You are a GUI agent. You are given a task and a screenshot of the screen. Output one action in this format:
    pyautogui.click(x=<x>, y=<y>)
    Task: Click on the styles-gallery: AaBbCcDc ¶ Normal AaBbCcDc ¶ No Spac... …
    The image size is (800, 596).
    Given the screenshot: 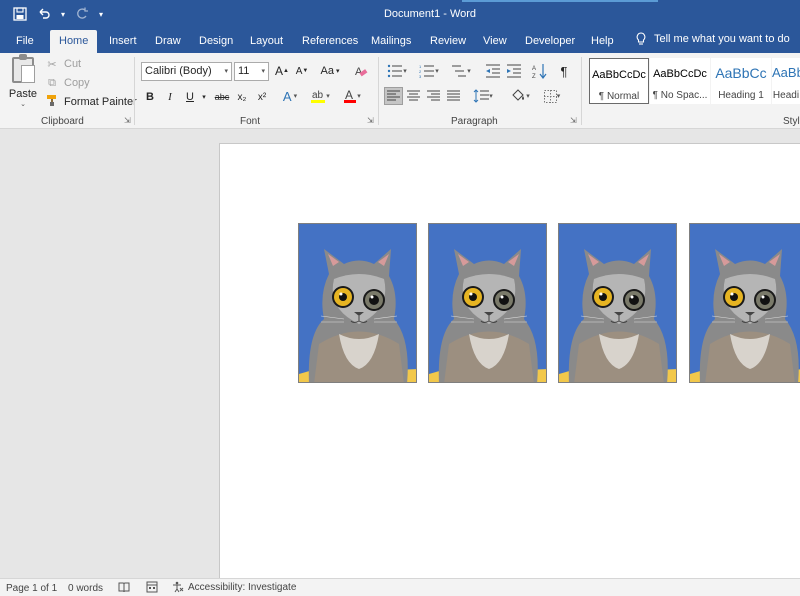 What is the action you would take?
    pyautogui.click(x=694, y=82)
    